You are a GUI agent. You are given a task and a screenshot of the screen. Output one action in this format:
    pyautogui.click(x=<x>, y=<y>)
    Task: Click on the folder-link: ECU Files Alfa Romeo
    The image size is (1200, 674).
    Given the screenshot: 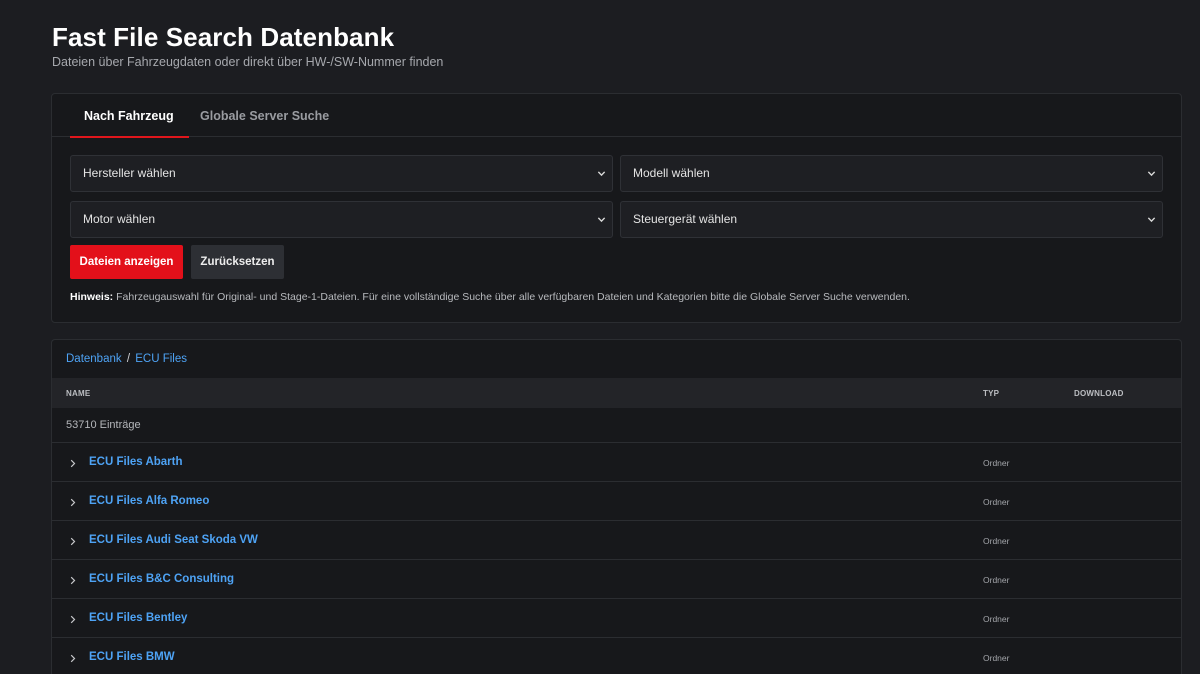 What is the action you would take?
    pyautogui.click(x=149, y=501)
    